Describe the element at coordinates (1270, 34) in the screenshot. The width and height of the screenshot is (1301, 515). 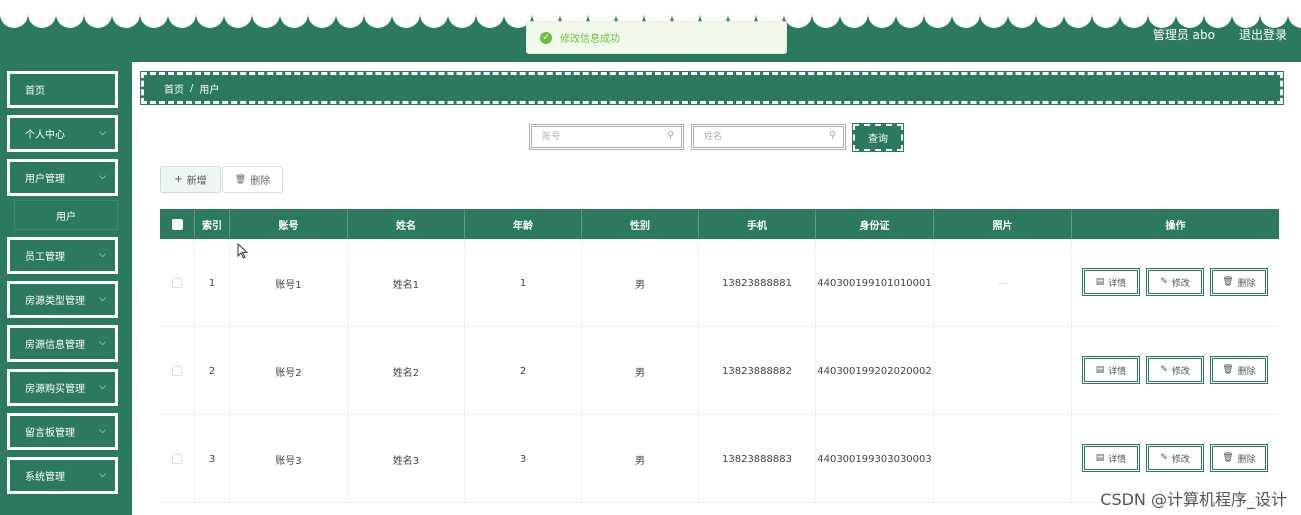
I see `logout-link: 退出登录` at that location.